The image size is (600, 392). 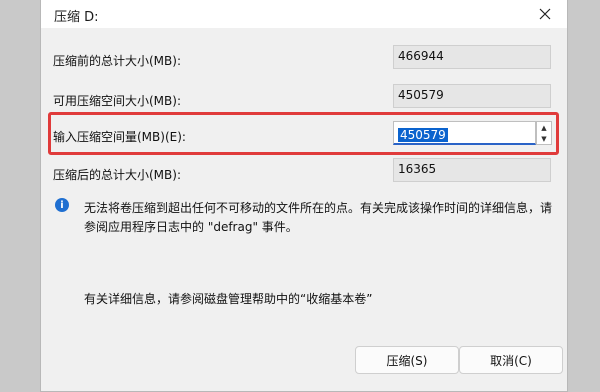 I want to click on close-button, so click(x=545, y=14).